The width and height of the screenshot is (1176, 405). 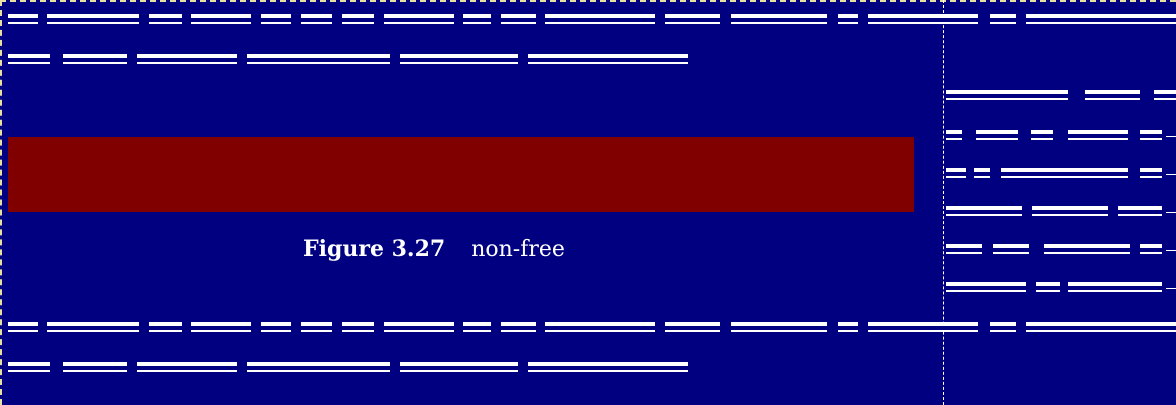 I want to click on margin-note, so click(x=1060, y=198).